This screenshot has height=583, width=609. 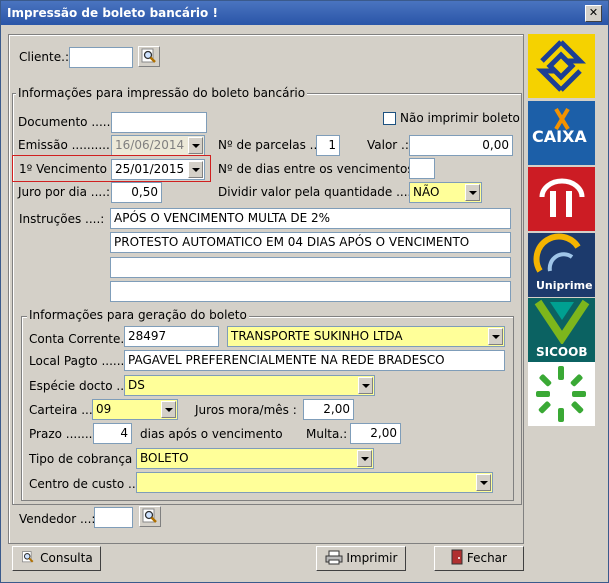 What do you see at coordinates (211, 434) in the screenshot?
I see `prazo-suffix: dias após o vencimento` at bounding box center [211, 434].